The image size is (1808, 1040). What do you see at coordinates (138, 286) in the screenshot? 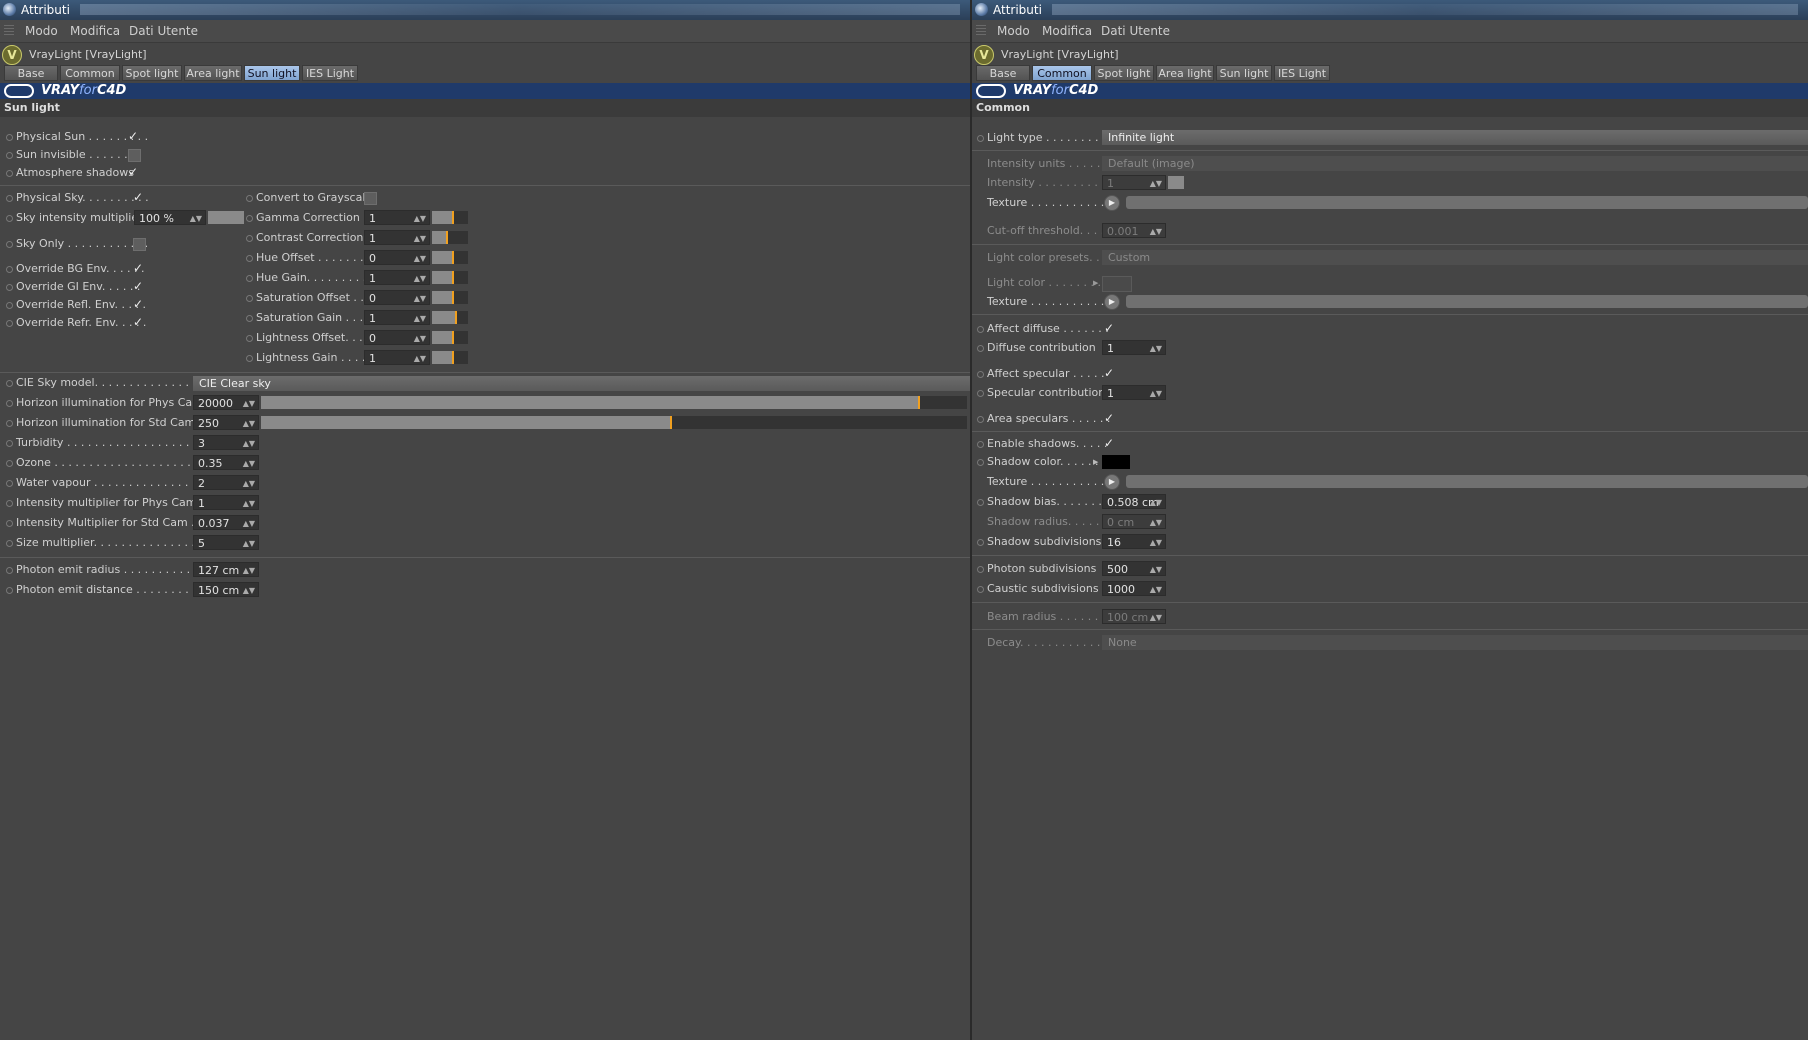
I see `override-gi-checkbox: ✓` at bounding box center [138, 286].